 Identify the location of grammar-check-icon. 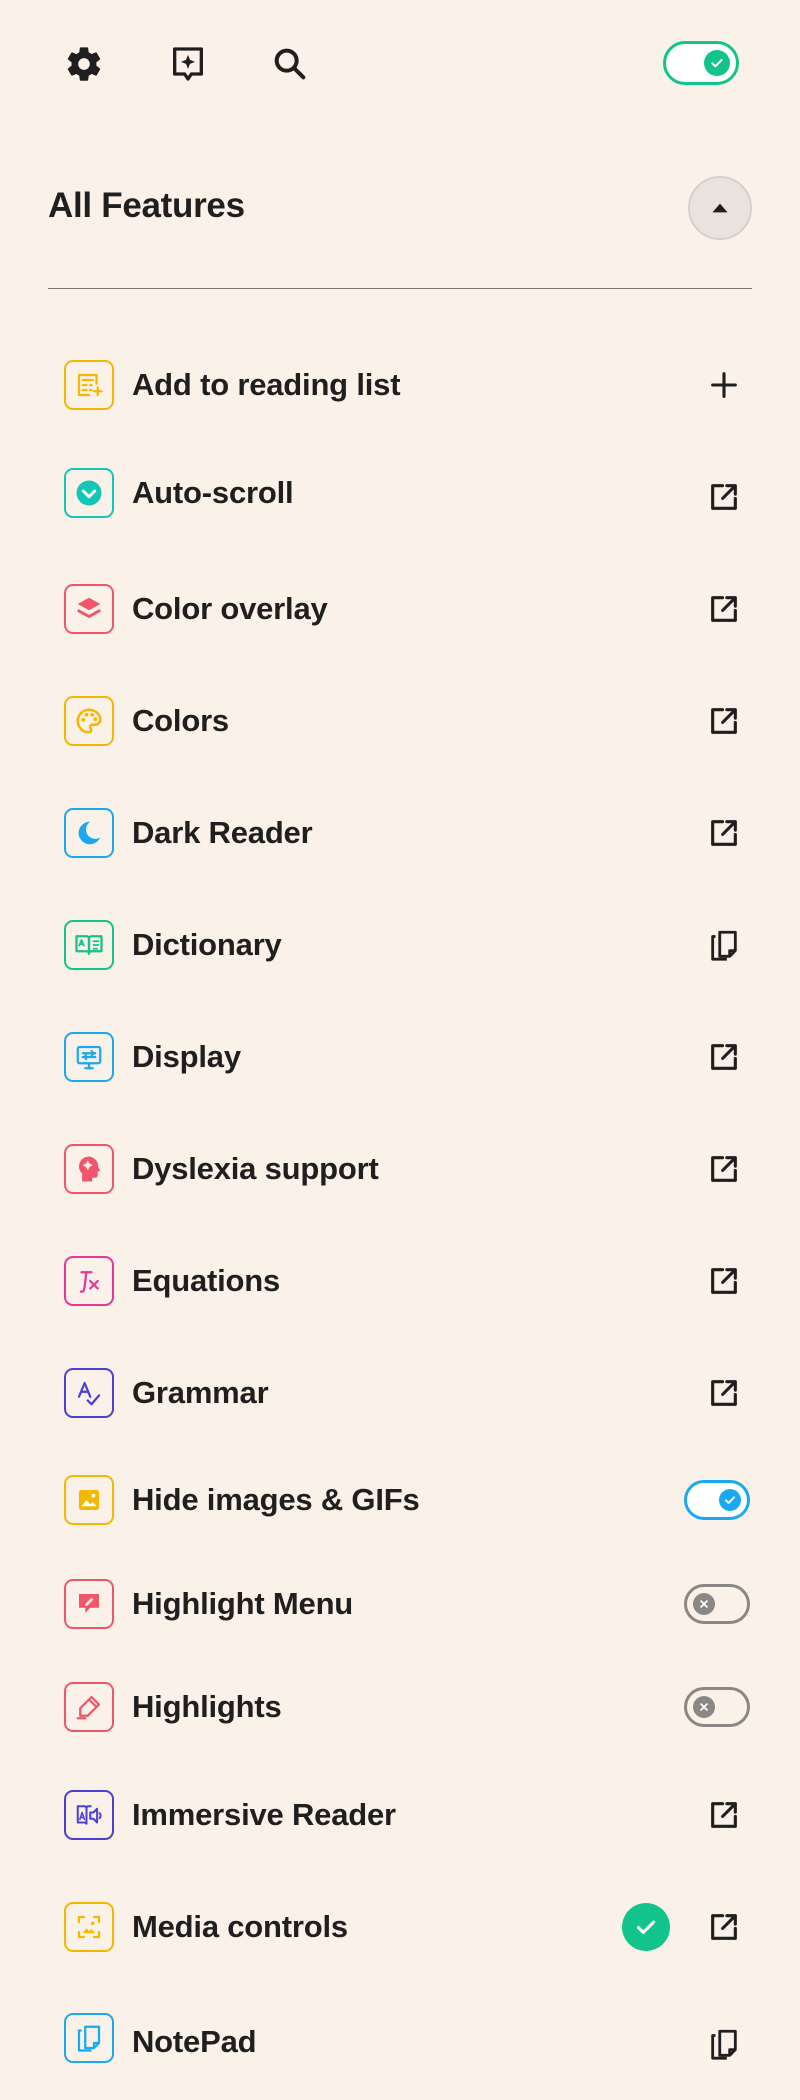
(89, 1393).